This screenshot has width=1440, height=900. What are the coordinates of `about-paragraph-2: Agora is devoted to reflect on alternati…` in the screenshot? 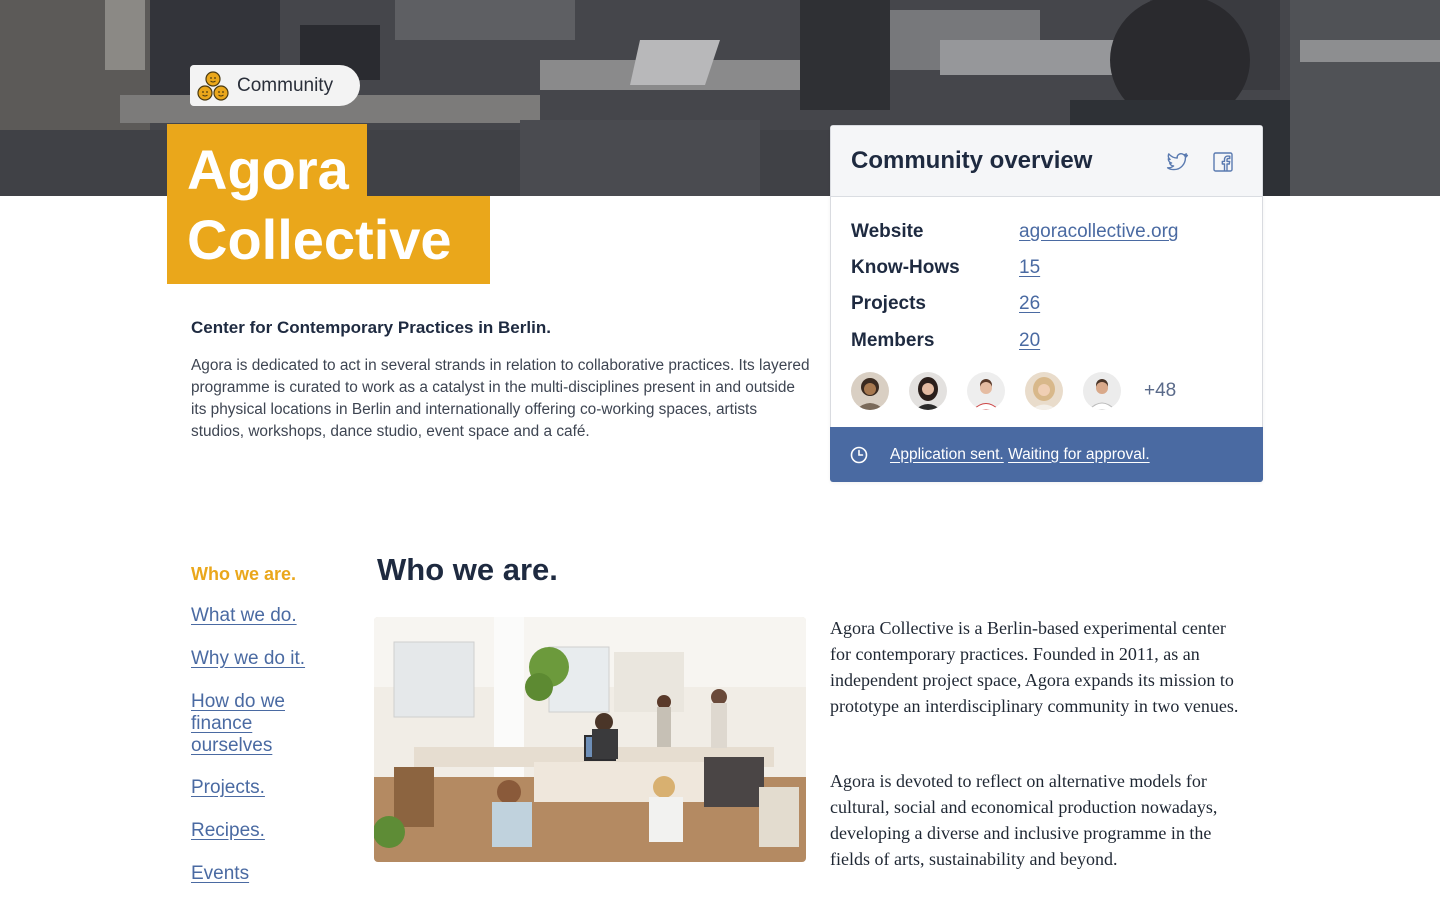 It's located at (1024, 820).